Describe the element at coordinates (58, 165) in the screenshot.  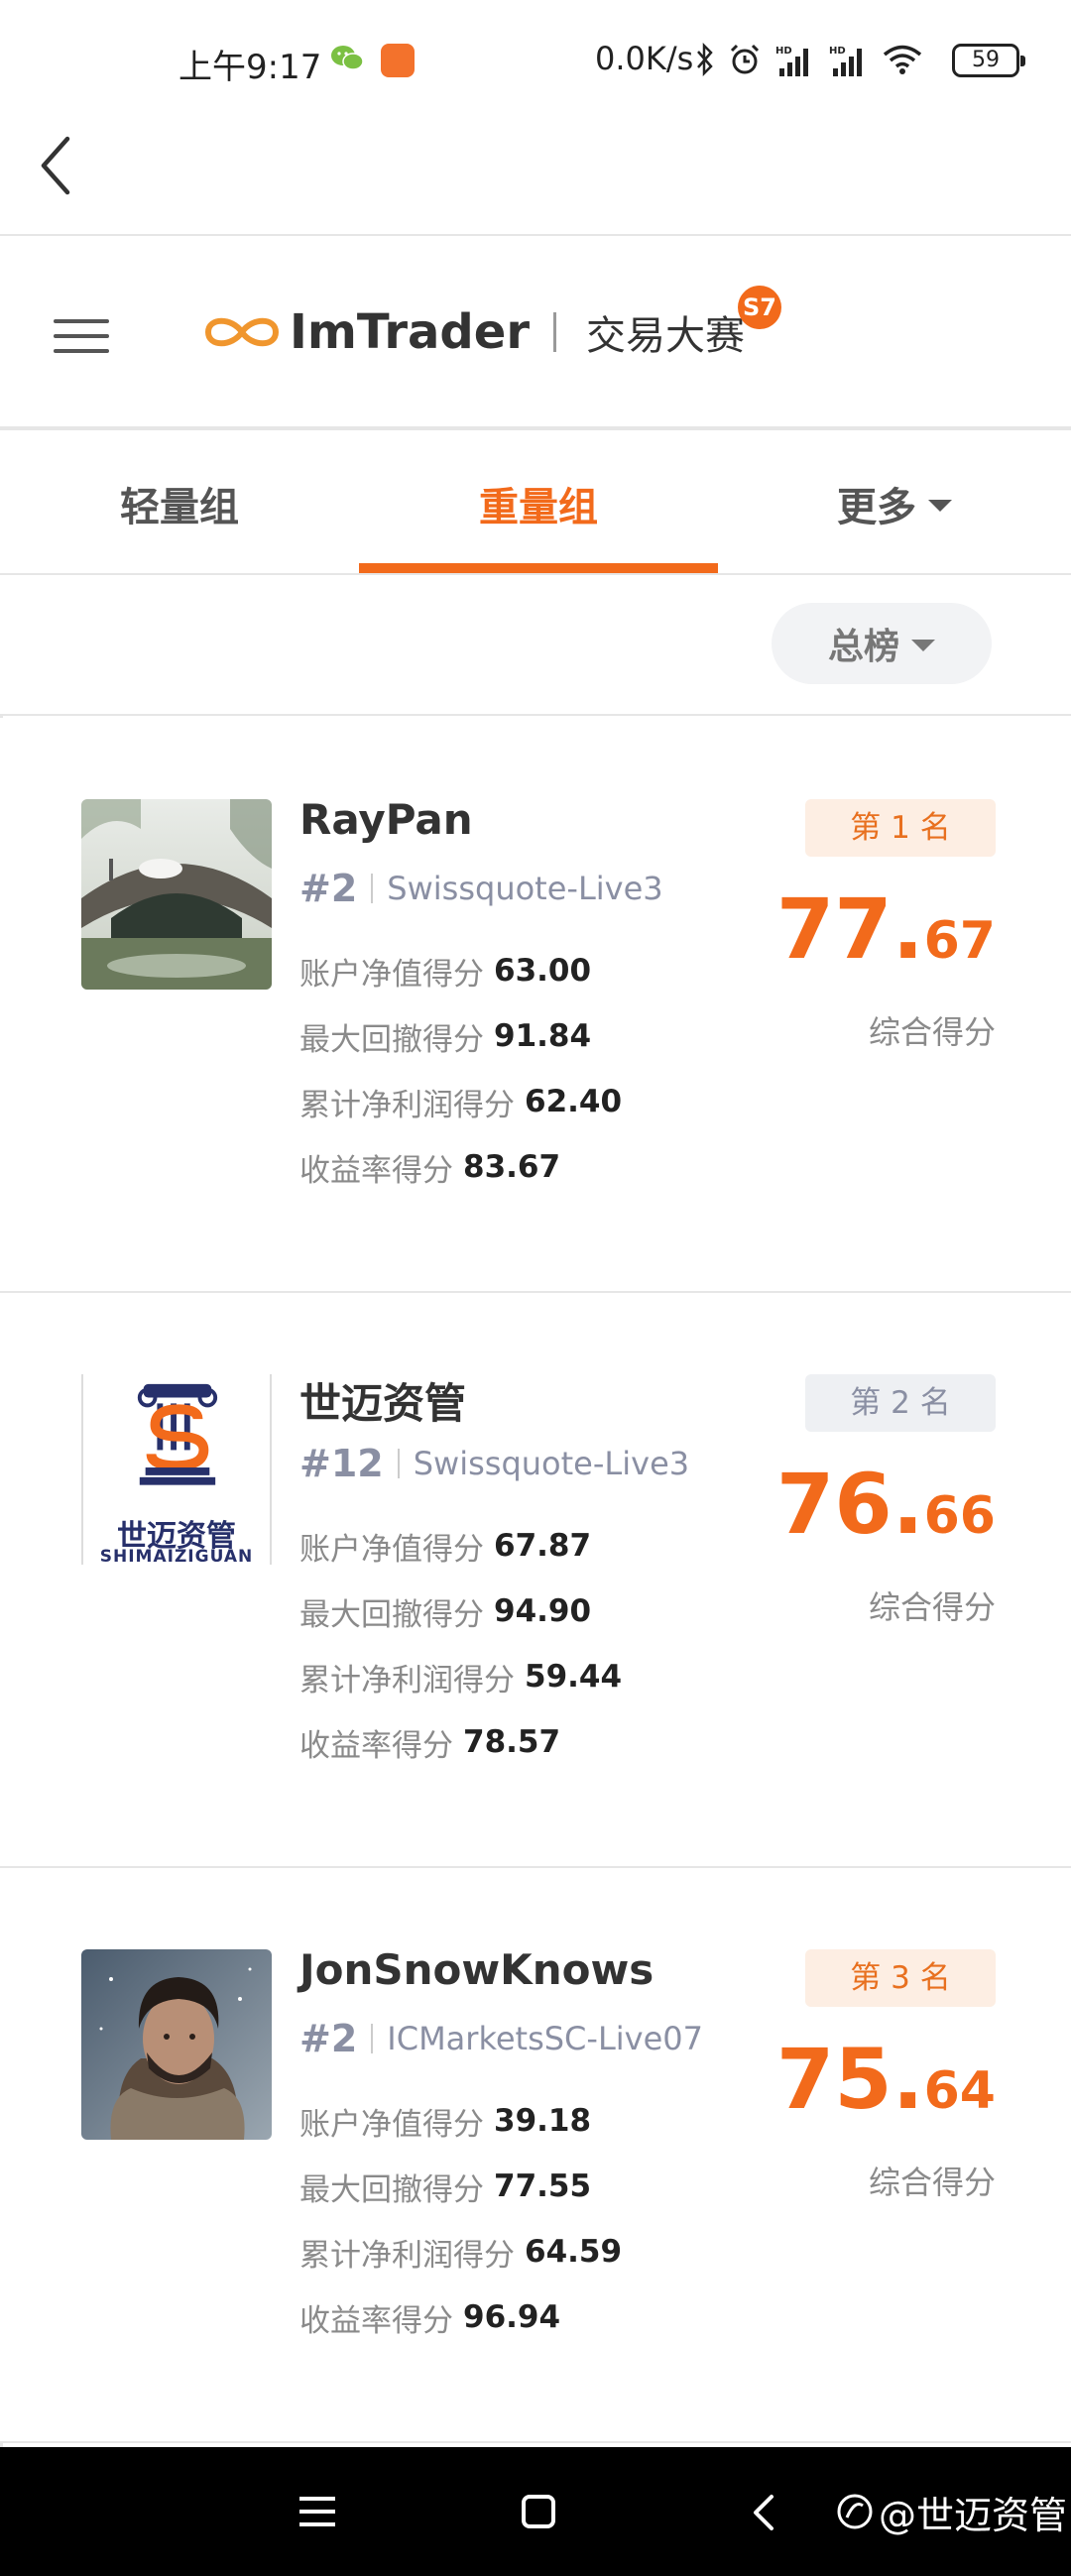
I see `back-arrow-icon` at that location.